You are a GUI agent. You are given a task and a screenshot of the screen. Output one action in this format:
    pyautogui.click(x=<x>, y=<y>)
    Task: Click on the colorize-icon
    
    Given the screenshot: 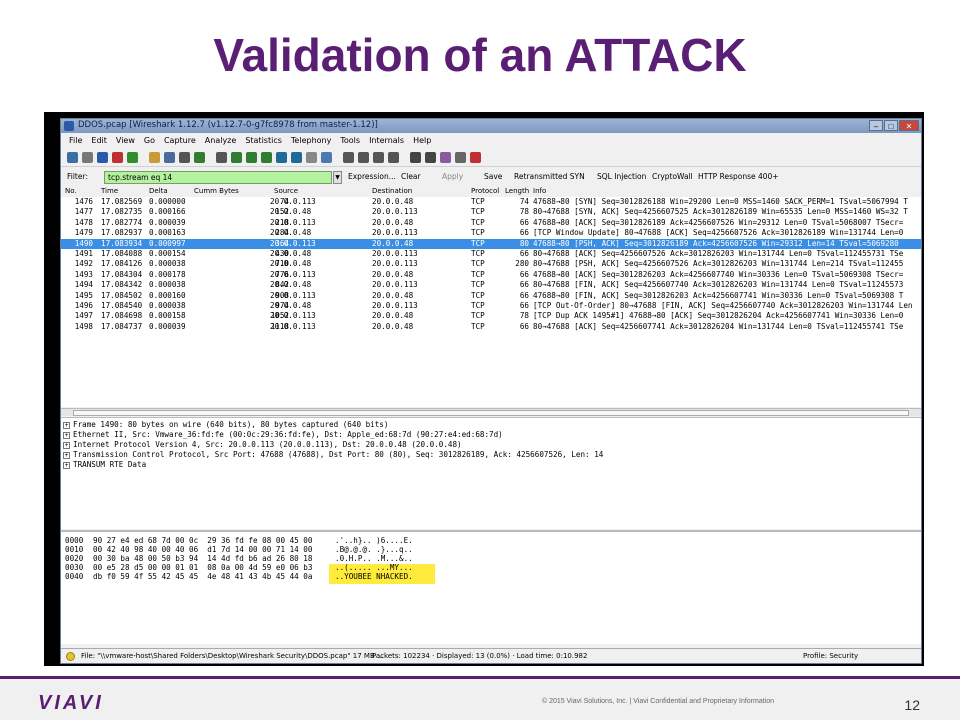 What is the action you would take?
    pyautogui.click(x=311, y=157)
    